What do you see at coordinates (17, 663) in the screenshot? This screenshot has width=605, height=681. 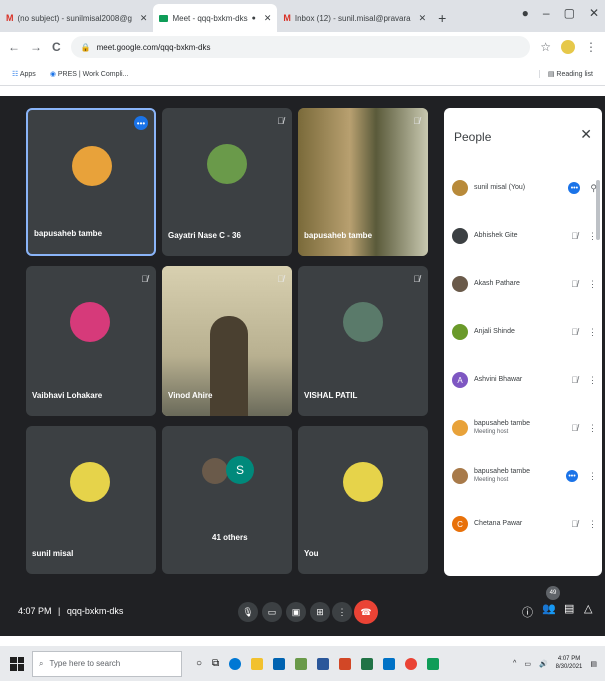 I see `windows-start-icon` at bounding box center [17, 663].